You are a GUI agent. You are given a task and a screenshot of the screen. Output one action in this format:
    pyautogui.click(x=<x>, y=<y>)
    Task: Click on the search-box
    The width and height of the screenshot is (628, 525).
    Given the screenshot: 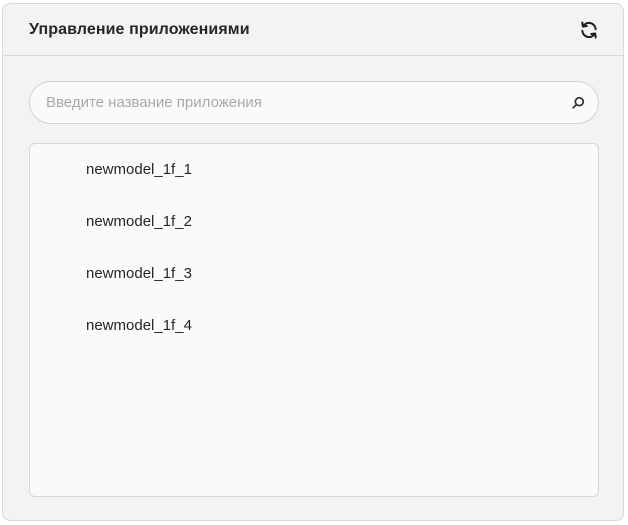 What is the action you would take?
    pyautogui.click(x=314, y=102)
    